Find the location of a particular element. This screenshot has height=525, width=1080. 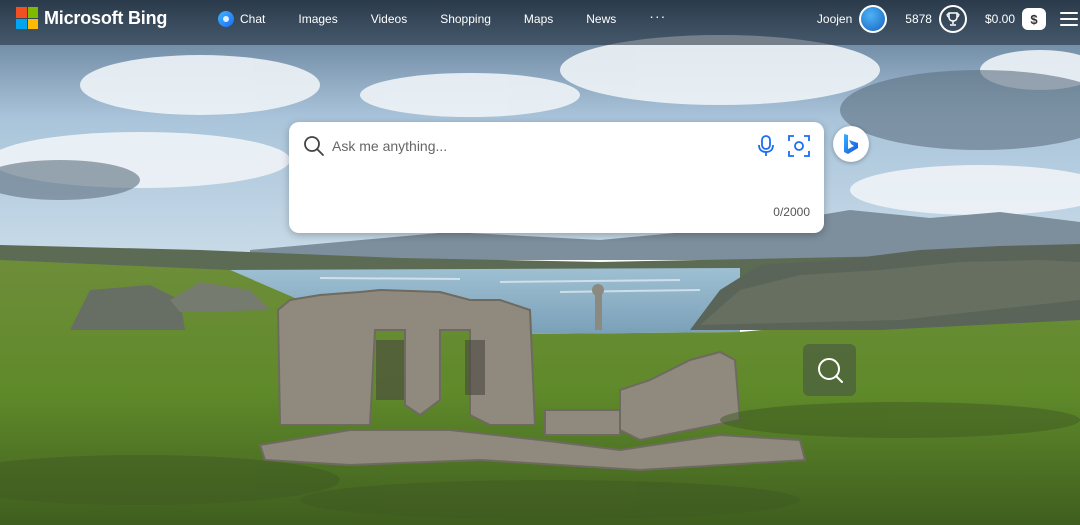

account-area: Joojen 5878 $0.00 $ is located at coordinates (948, 19).